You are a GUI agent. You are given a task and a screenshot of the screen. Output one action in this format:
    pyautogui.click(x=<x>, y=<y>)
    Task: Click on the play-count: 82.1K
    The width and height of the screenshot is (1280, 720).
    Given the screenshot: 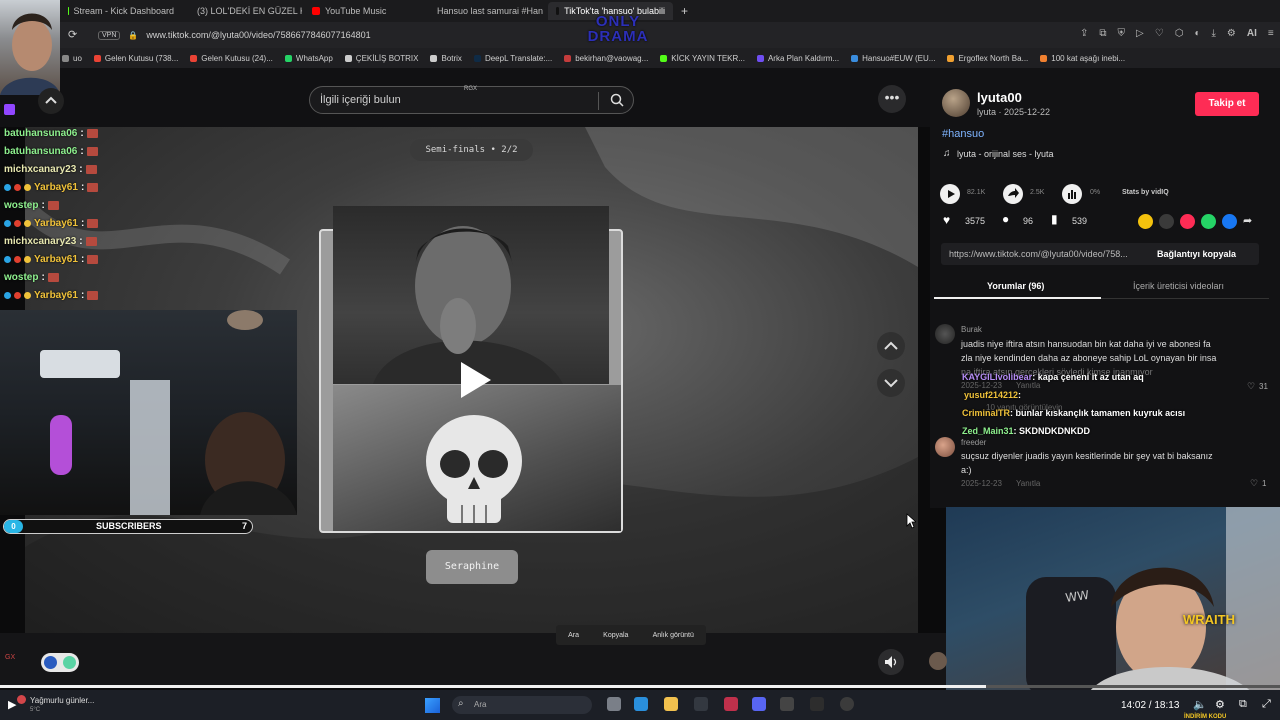 What is the action you would take?
    pyautogui.click(x=976, y=192)
    